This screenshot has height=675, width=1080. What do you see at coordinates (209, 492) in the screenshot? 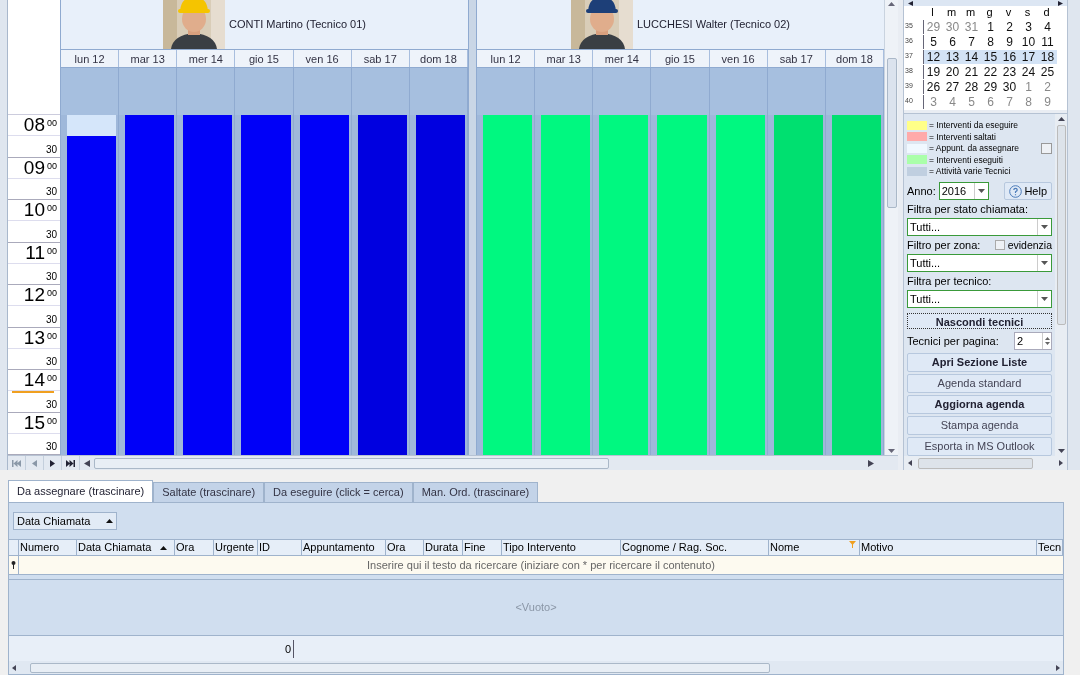
I see `tab: Saltate (trascinare)` at bounding box center [209, 492].